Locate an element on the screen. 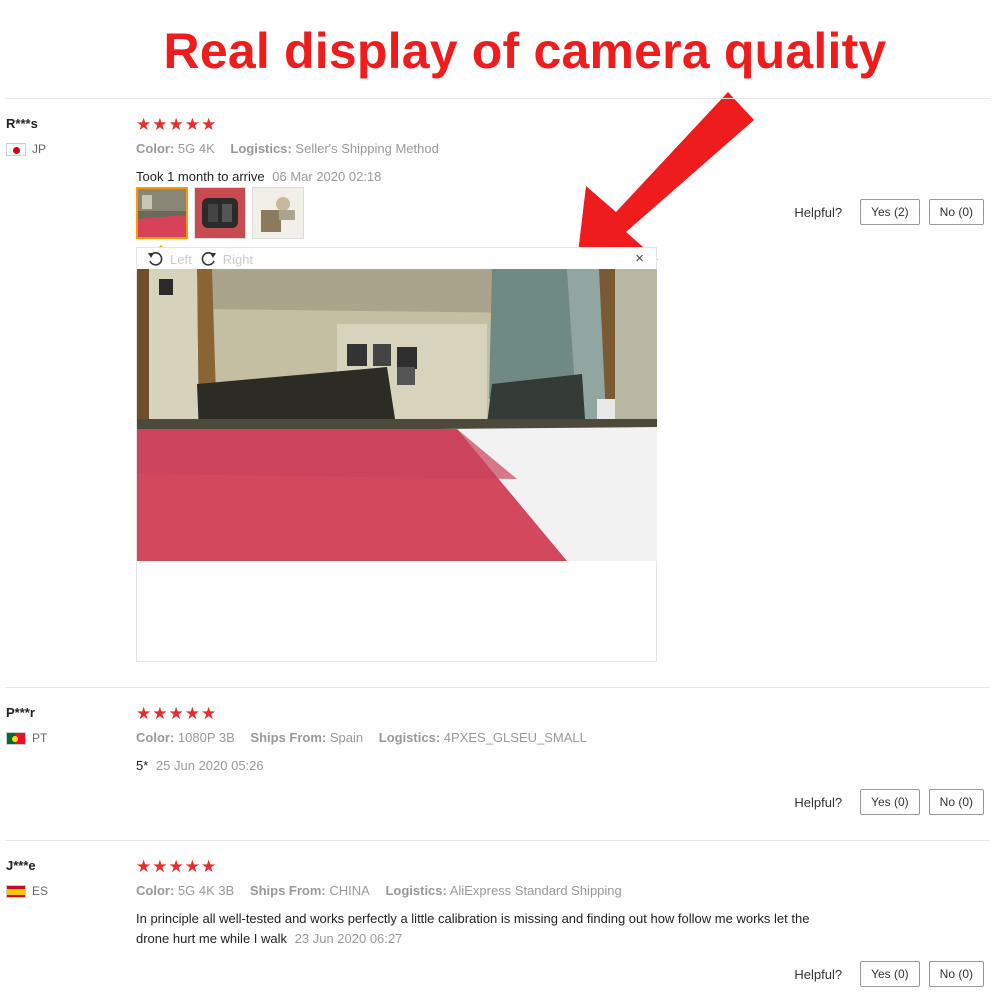 The image size is (1000, 1000). review-date: 06 Mar 2020 02:18 is located at coordinates (327, 176).